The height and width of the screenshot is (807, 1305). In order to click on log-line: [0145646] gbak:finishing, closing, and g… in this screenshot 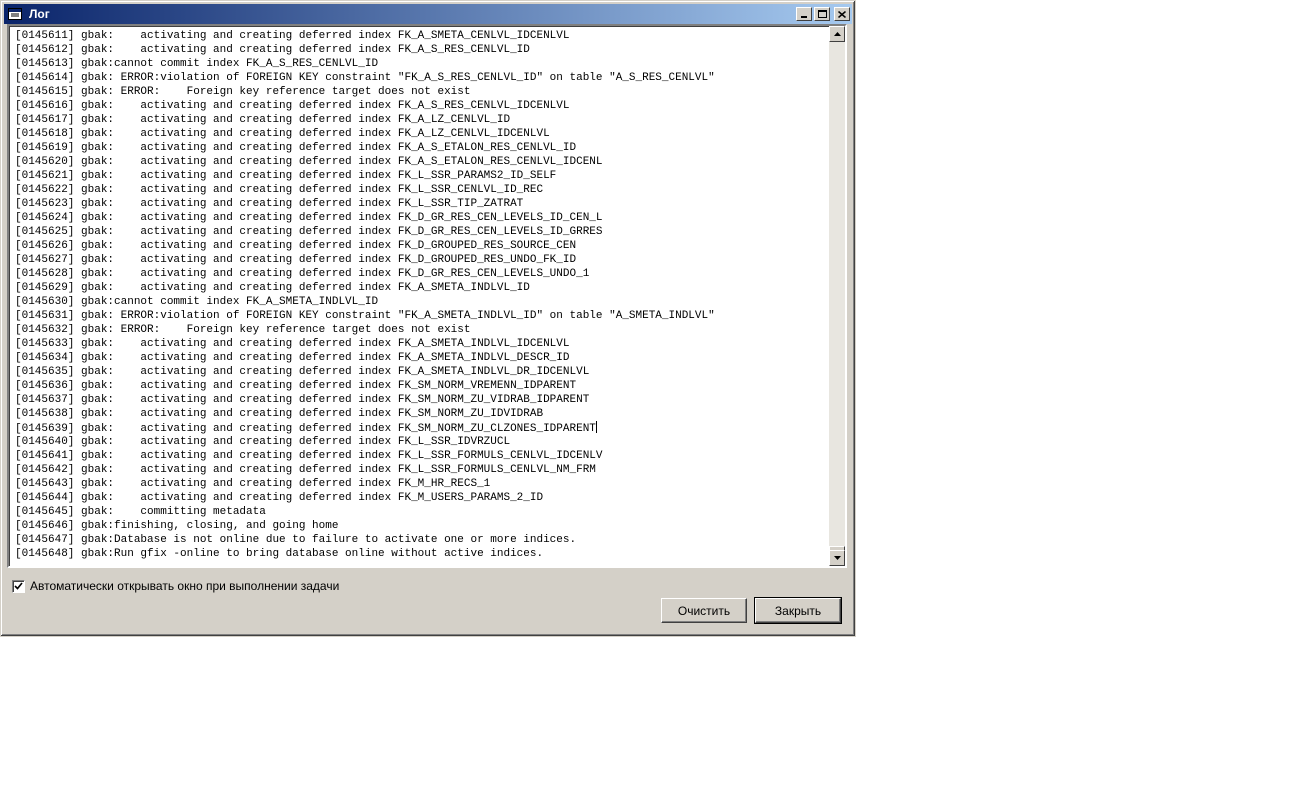, I will do `click(177, 526)`.